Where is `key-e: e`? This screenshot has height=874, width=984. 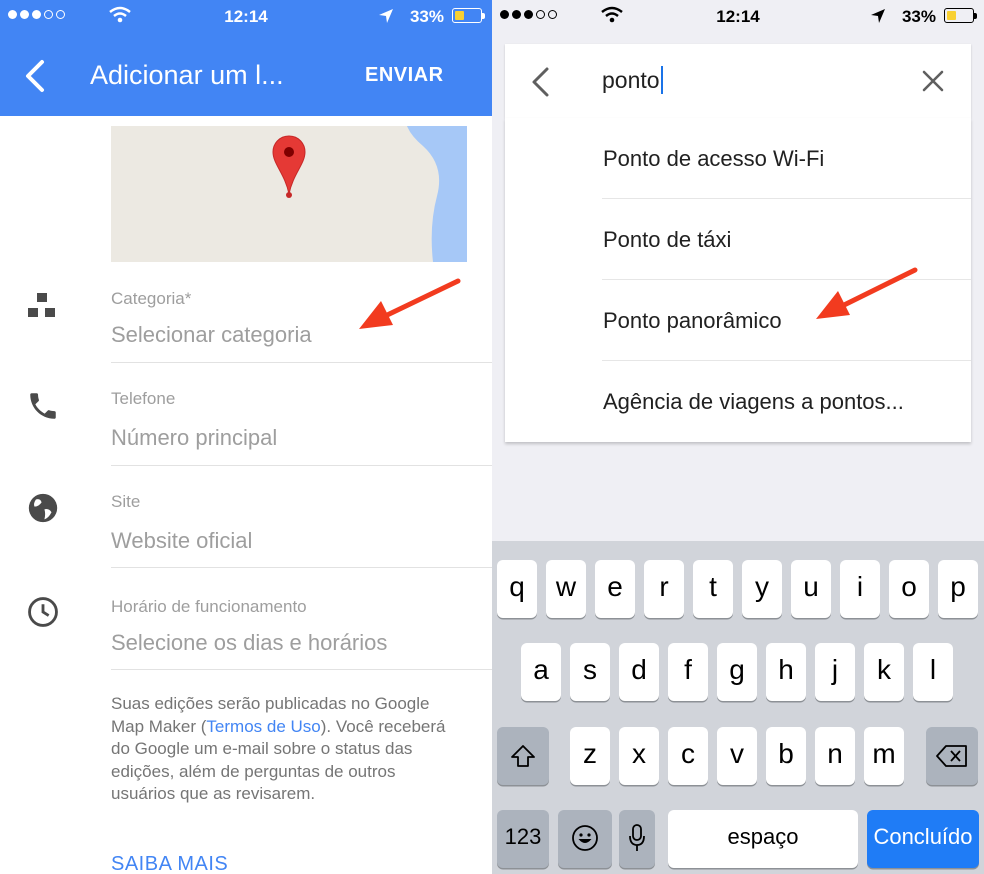 key-e: e is located at coordinates (615, 589).